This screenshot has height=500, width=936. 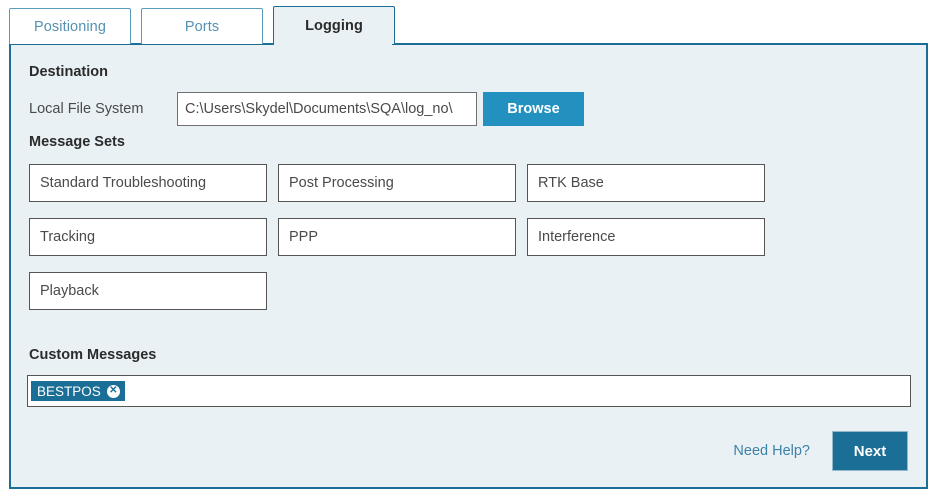 I want to click on tab-ports-label: Ports, so click(x=202, y=26).